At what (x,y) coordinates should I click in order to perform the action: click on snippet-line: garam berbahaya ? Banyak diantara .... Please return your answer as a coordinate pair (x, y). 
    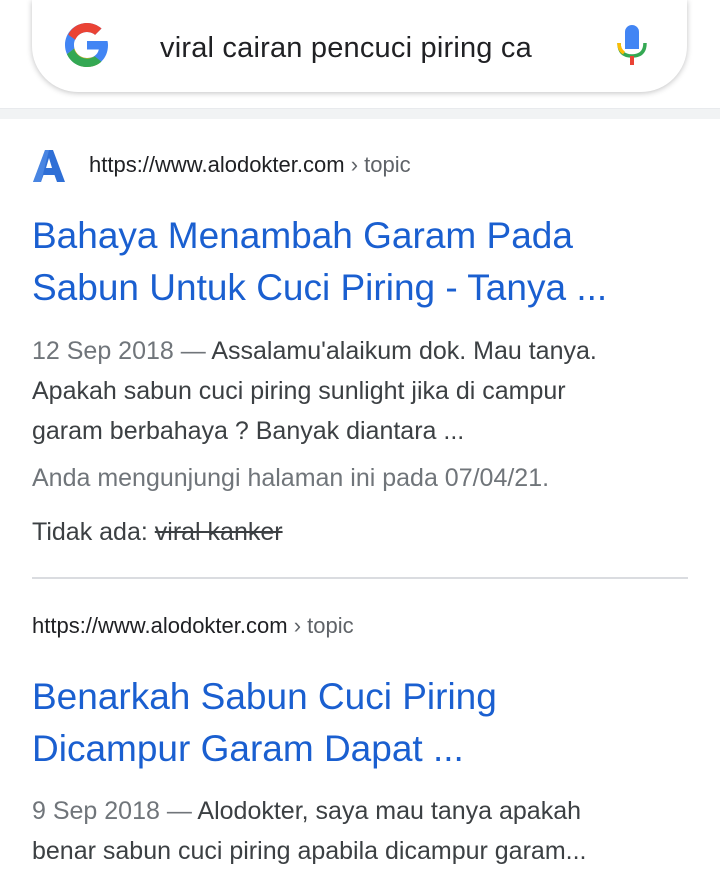
    Looking at the image, I should click on (248, 431).